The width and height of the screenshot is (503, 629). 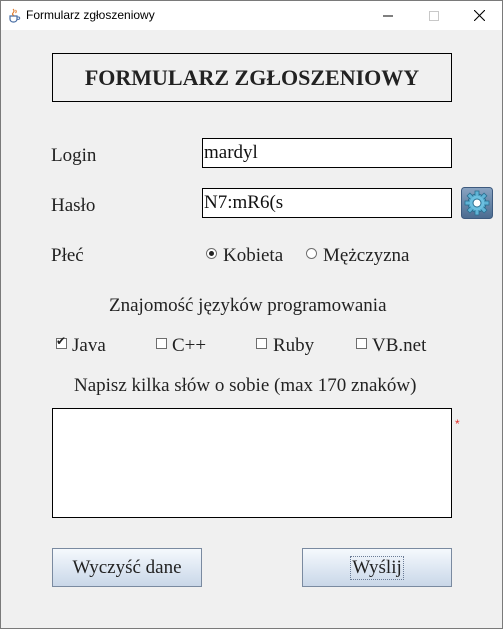 What do you see at coordinates (252, 463) in the screenshot?
I see `about-textarea` at bounding box center [252, 463].